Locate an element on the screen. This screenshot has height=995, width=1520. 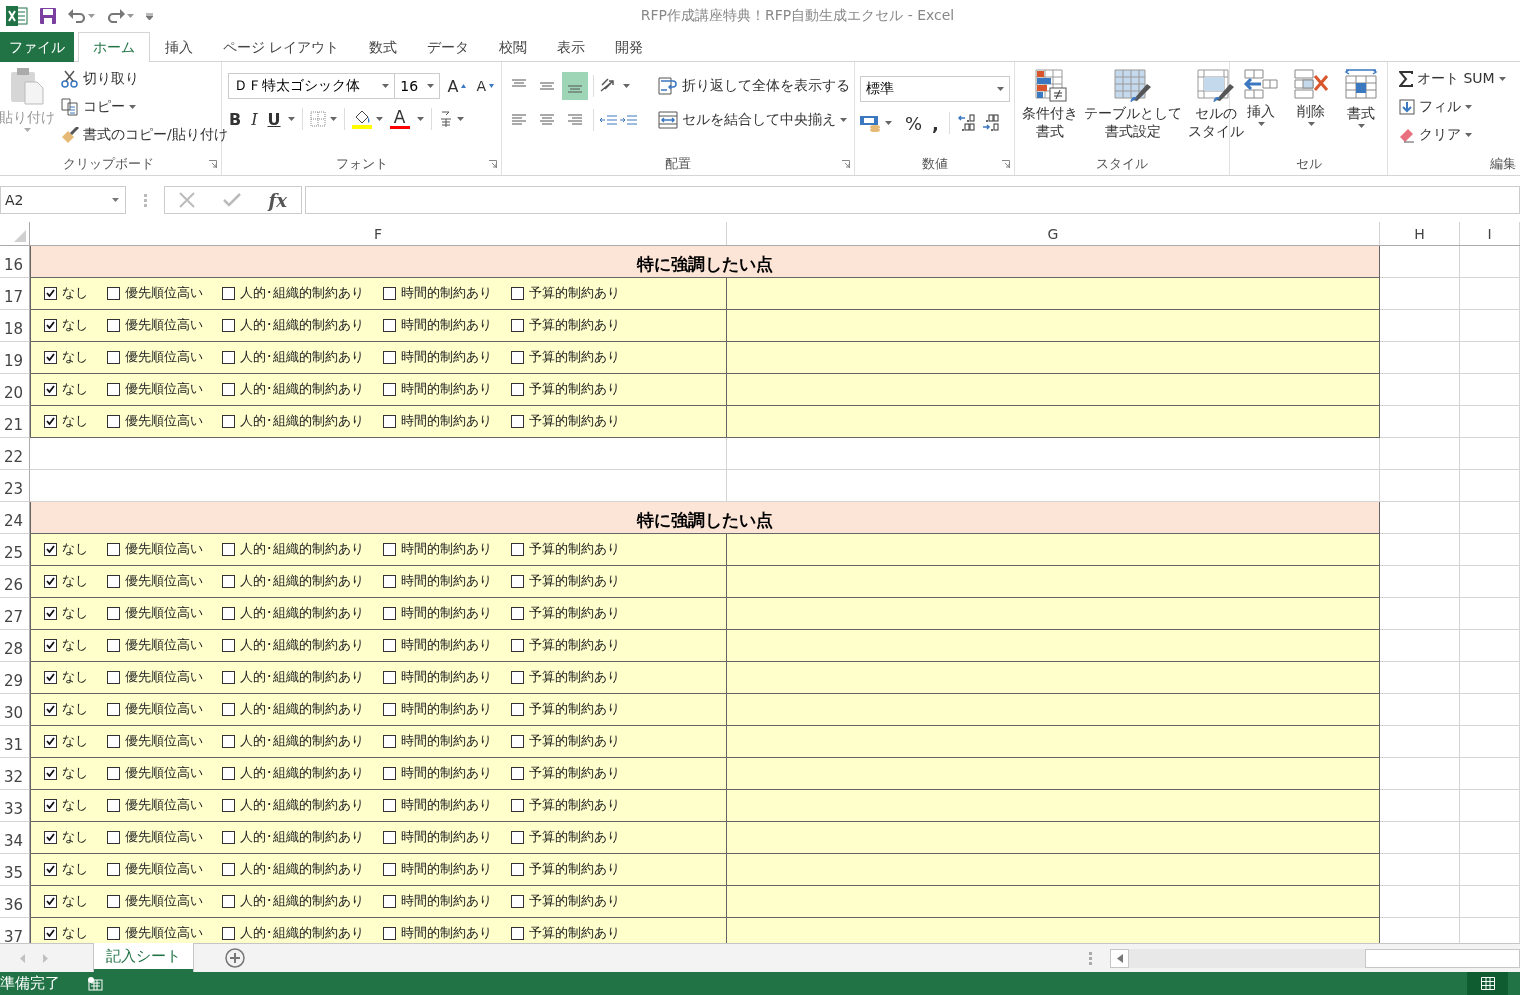
font-size-dropdown: 16 is located at coordinates (417, 86).